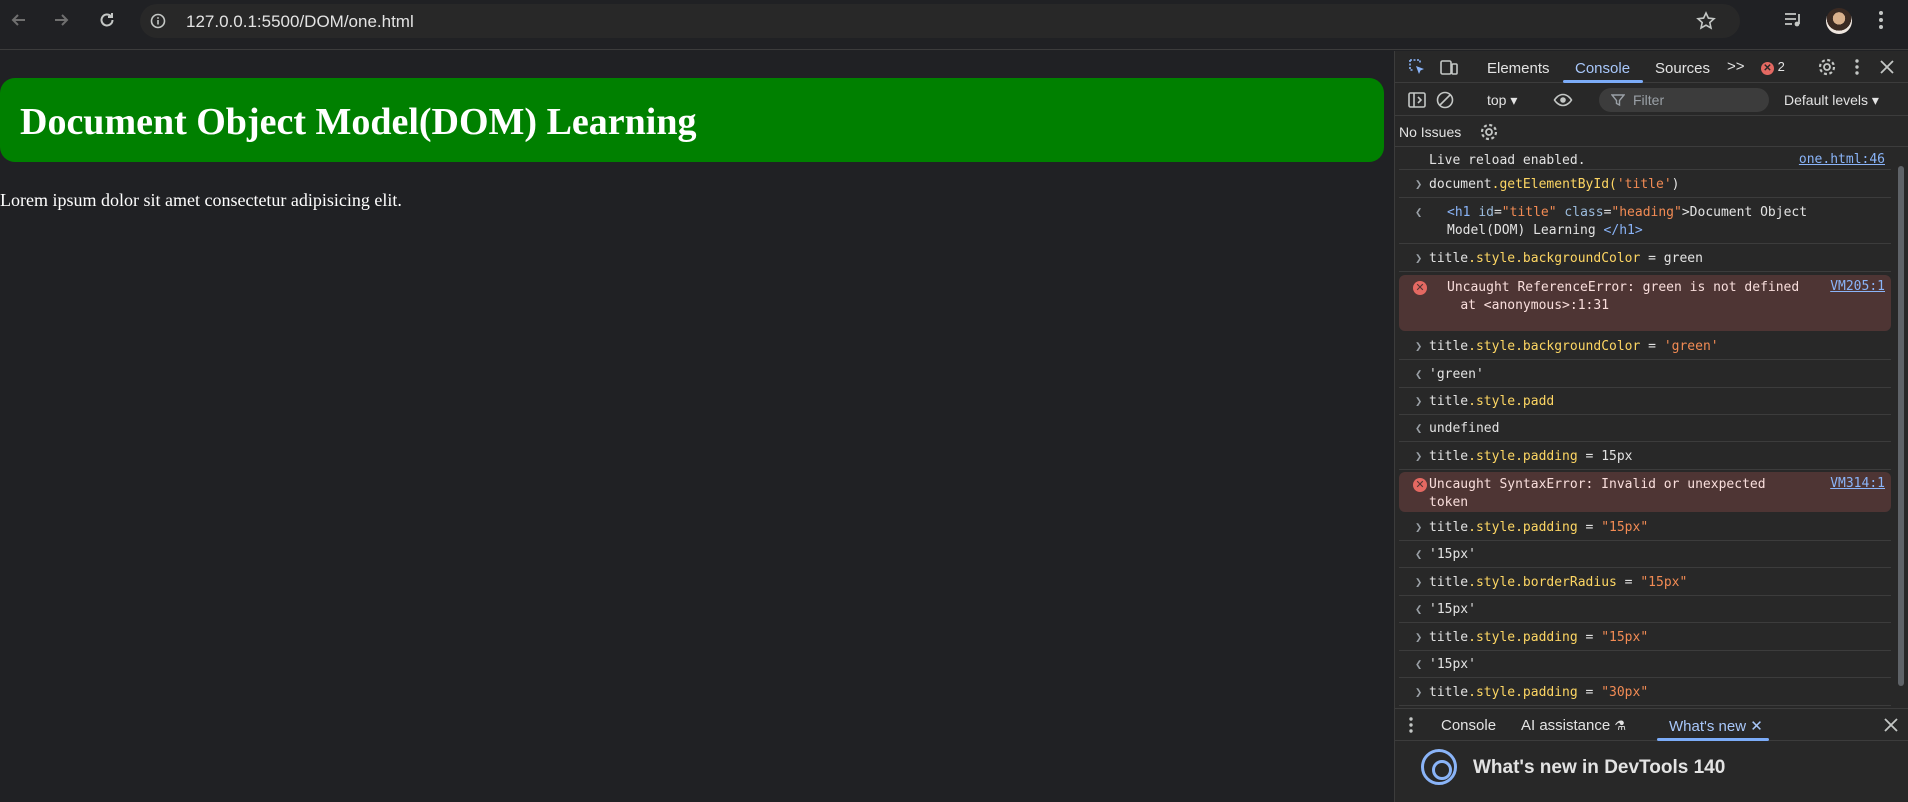  I want to click on filter-input: Filter, so click(1684, 100).